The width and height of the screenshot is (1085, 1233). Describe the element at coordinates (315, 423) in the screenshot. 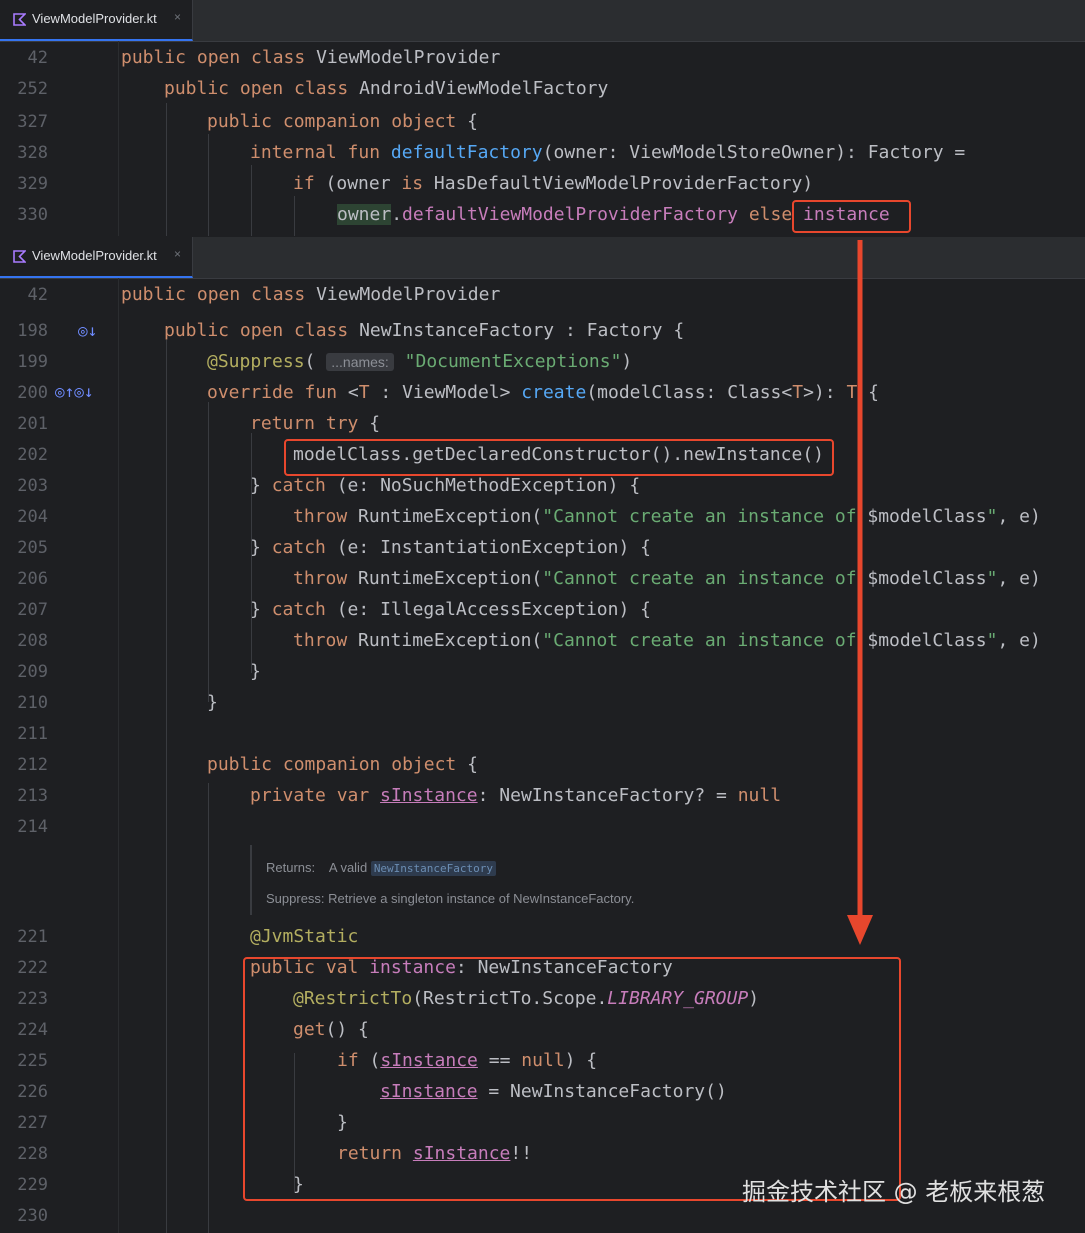

I see `code-line: return try {` at that location.